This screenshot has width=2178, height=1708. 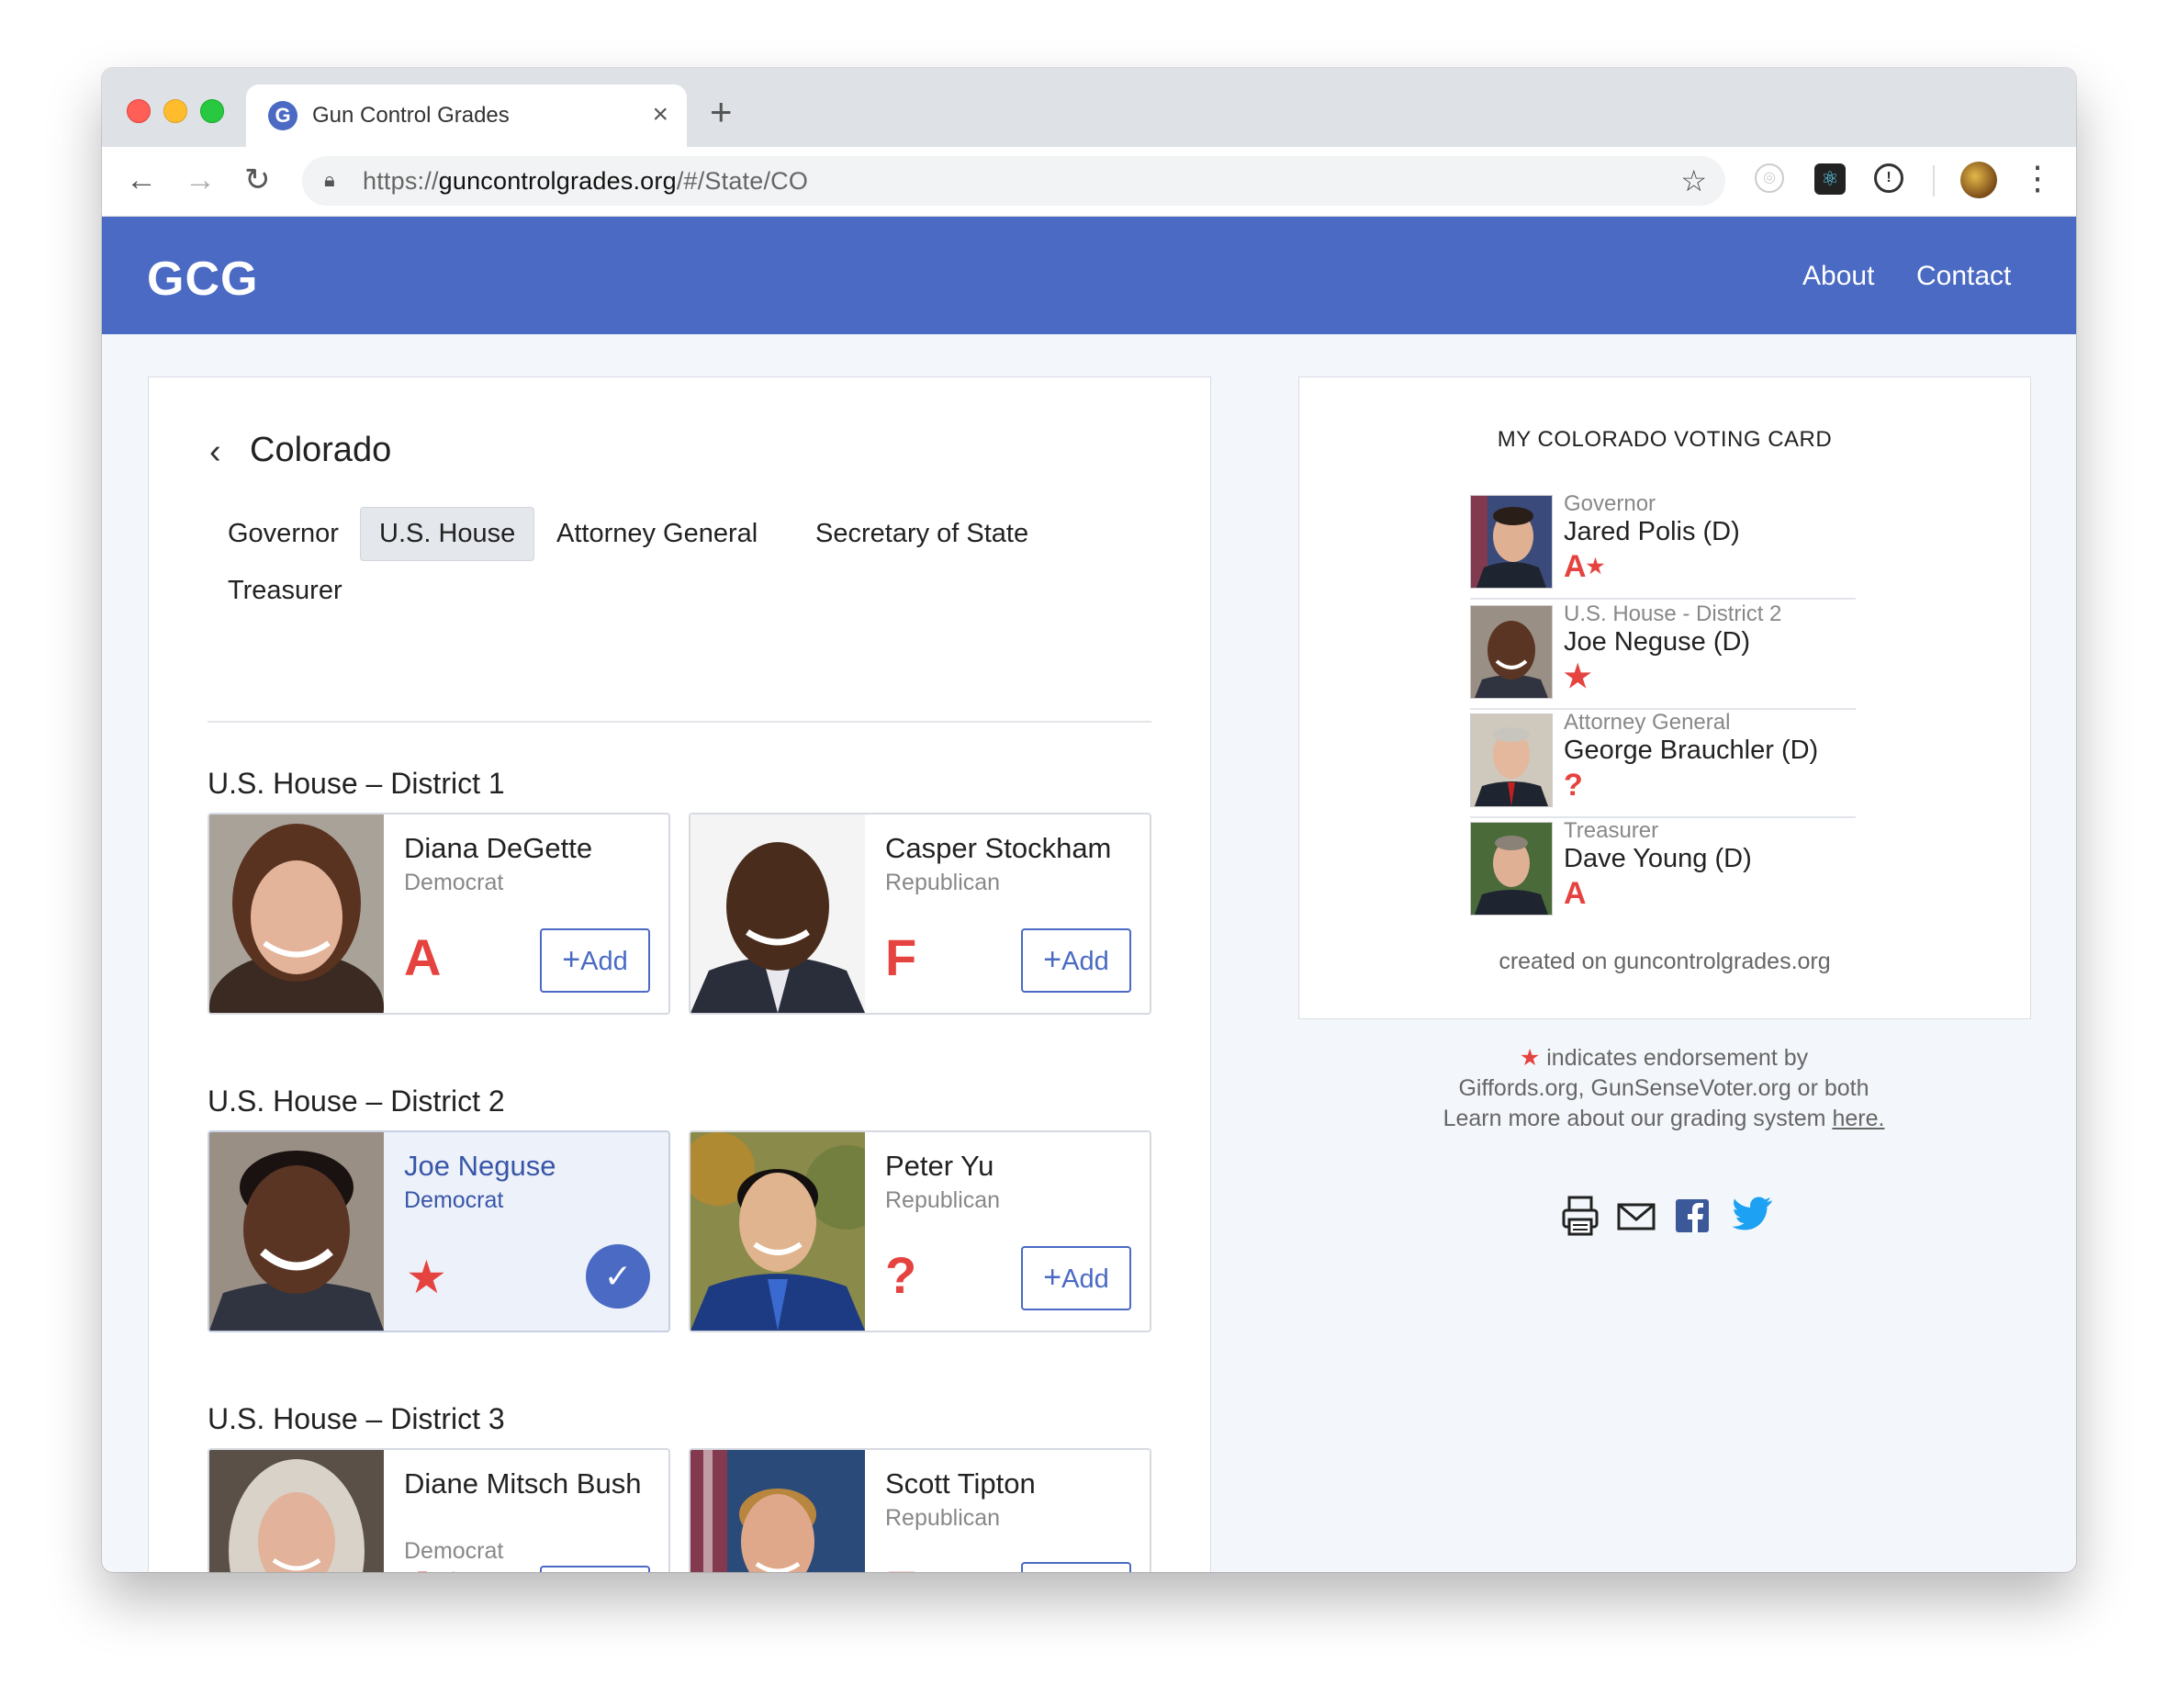 What do you see at coordinates (439, 914) in the screenshot?
I see `candidate-card-diana-degette: Diana DeGette Democrat A +Add` at bounding box center [439, 914].